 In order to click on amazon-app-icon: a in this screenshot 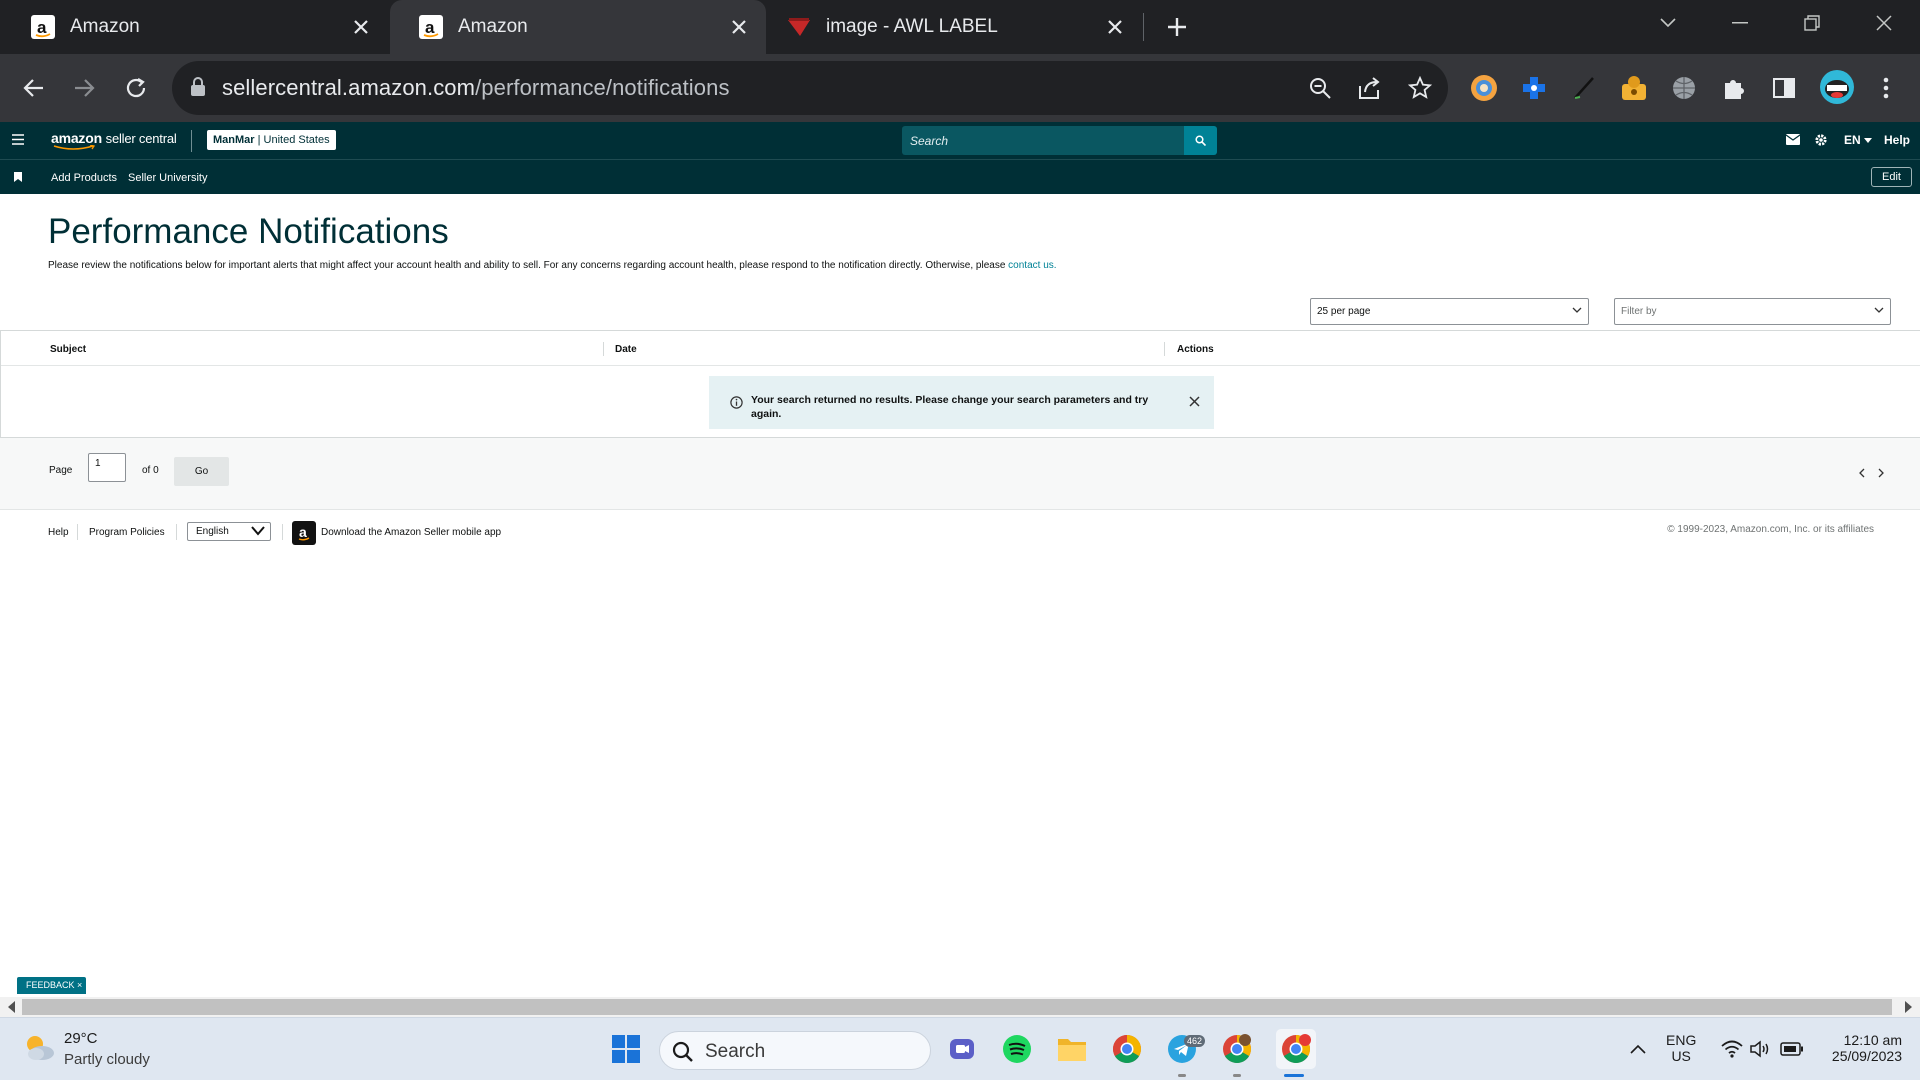, I will do `click(304, 533)`.